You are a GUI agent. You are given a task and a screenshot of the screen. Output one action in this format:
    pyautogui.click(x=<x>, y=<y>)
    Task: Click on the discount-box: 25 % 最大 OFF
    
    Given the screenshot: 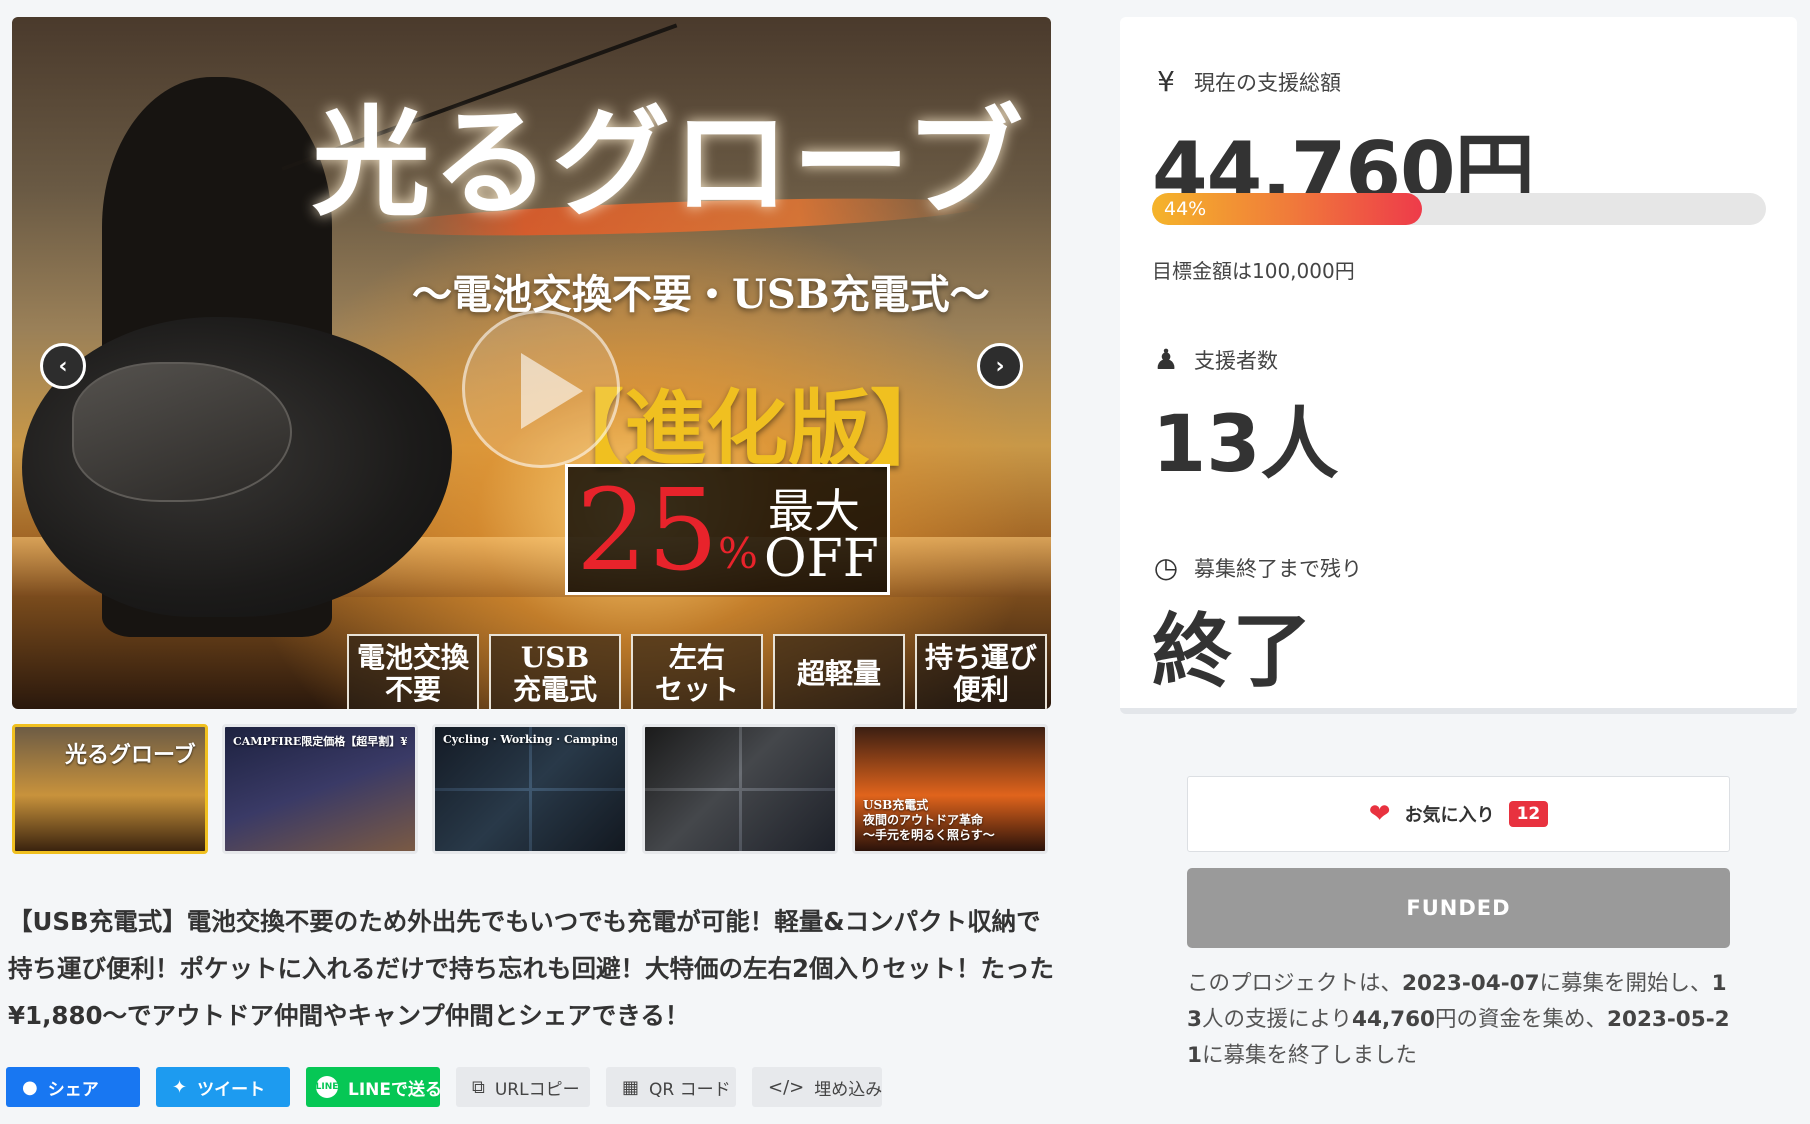 What is the action you would take?
    pyautogui.click(x=727, y=529)
    